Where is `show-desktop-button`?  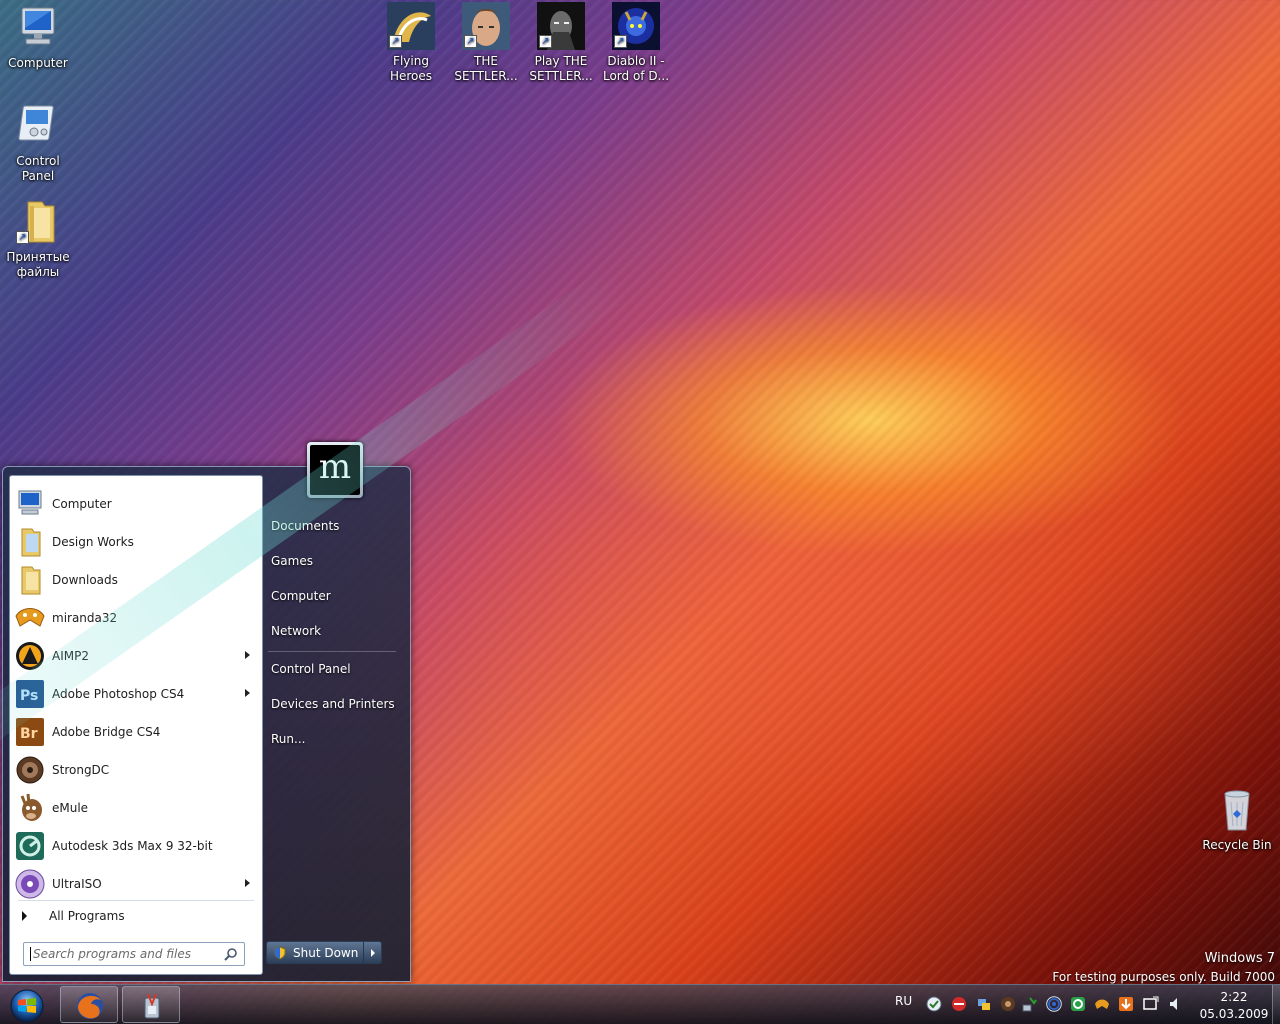
show-desktop-button is located at coordinates (1276, 1004).